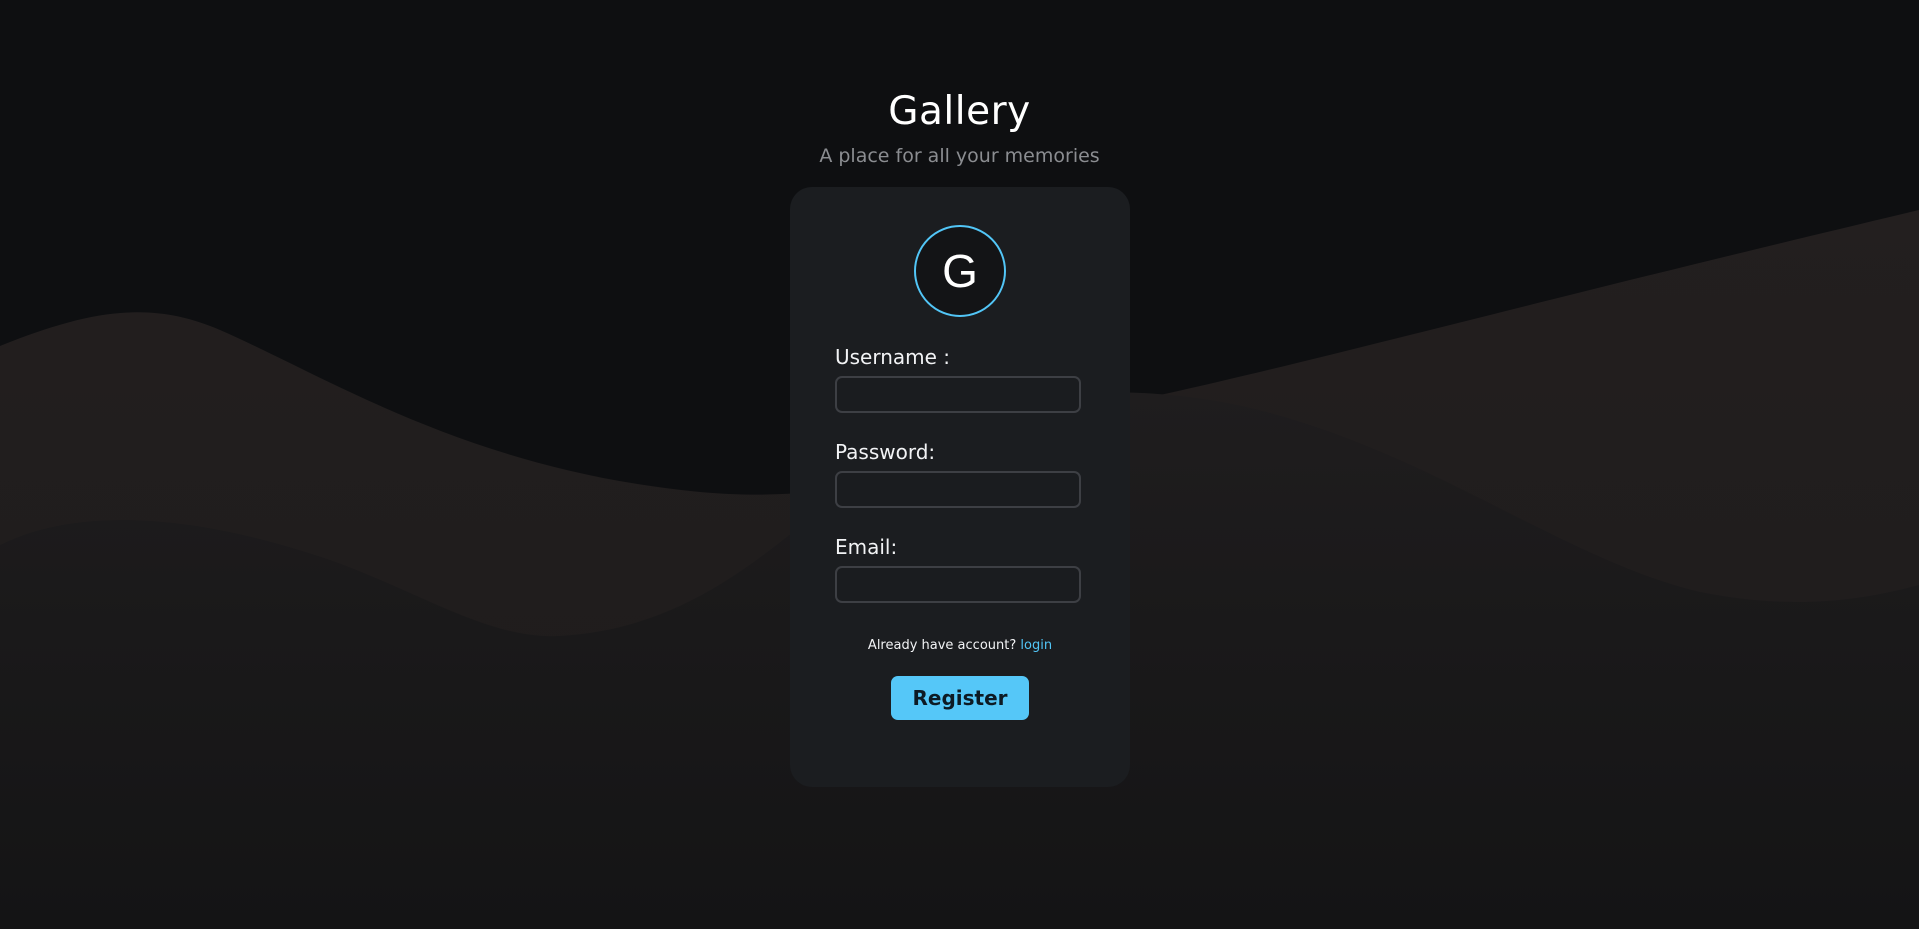 Image resolution: width=1919 pixels, height=929 pixels. I want to click on email-input, so click(958, 584).